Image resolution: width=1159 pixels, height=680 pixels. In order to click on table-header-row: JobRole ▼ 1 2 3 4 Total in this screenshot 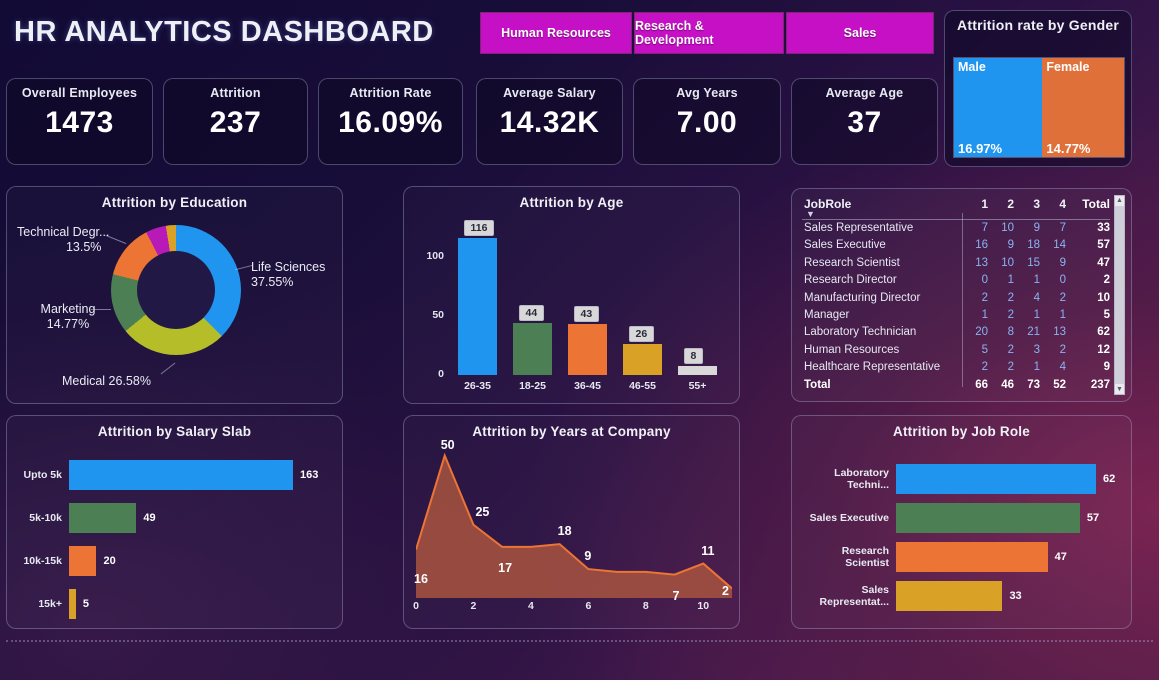, I will do `click(956, 208)`.